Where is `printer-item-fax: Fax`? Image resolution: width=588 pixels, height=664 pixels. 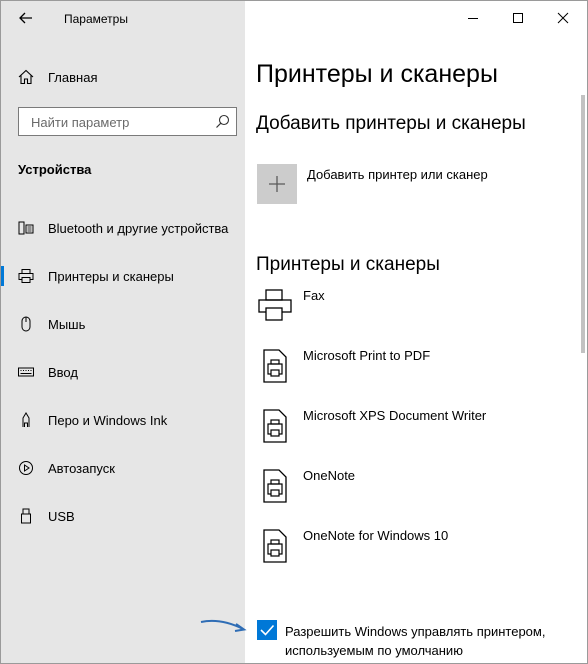 printer-item-fax: Fax is located at coordinates (417, 313).